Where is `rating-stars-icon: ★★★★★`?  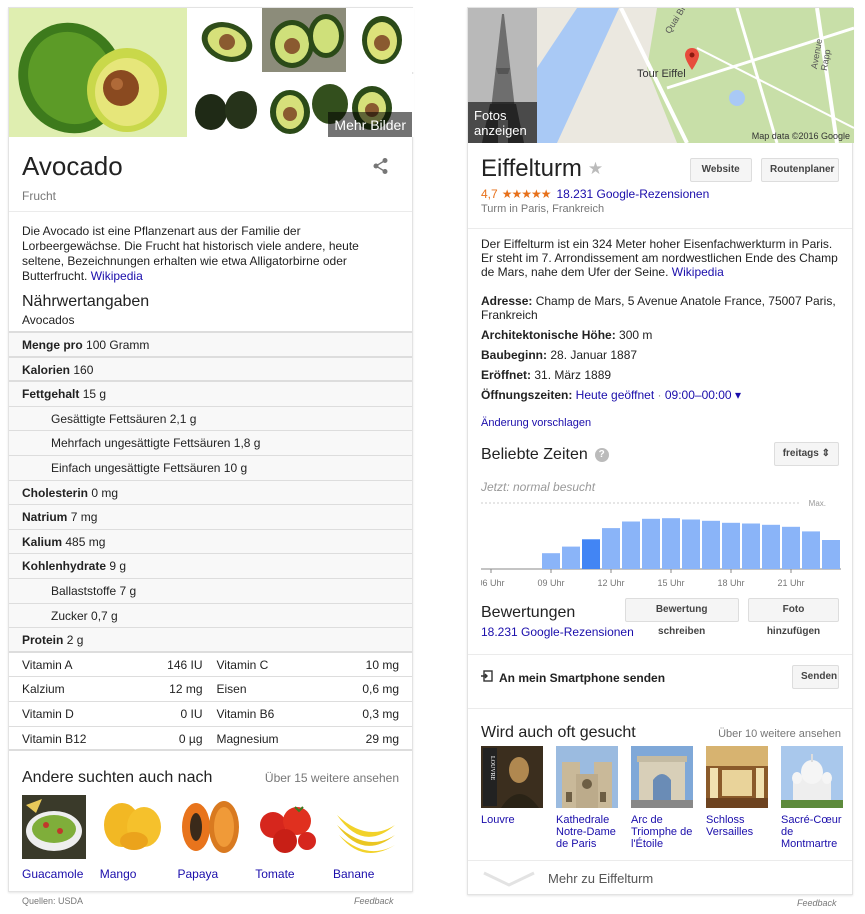
rating-stars-icon: ★★★★★ is located at coordinates (526, 194).